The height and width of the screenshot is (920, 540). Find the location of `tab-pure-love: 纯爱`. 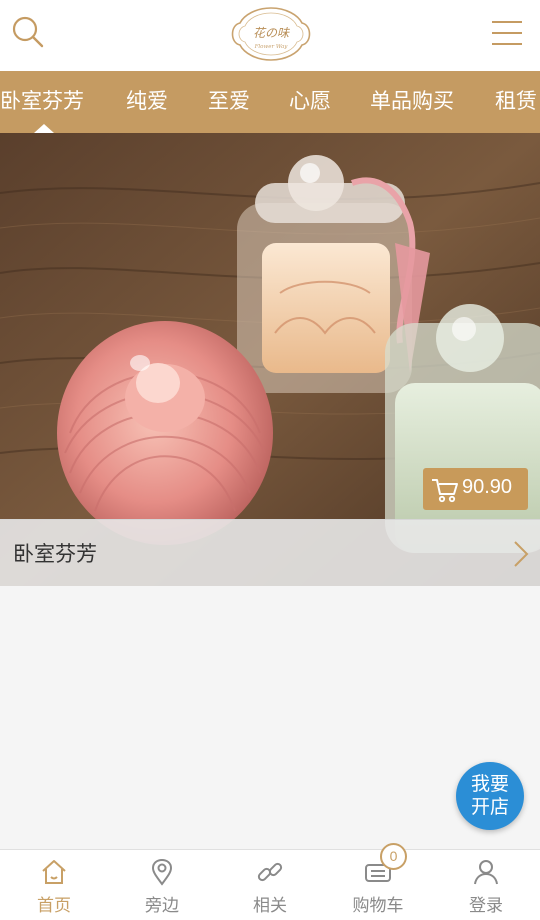

tab-pure-love: 纯爱 is located at coordinates (147, 102).